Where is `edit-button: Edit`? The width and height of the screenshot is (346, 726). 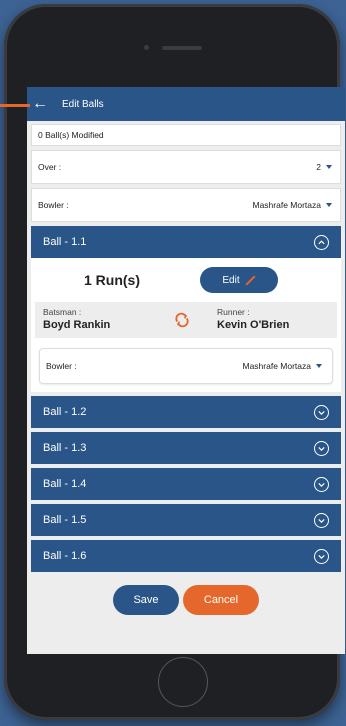 edit-button: Edit is located at coordinates (239, 280).